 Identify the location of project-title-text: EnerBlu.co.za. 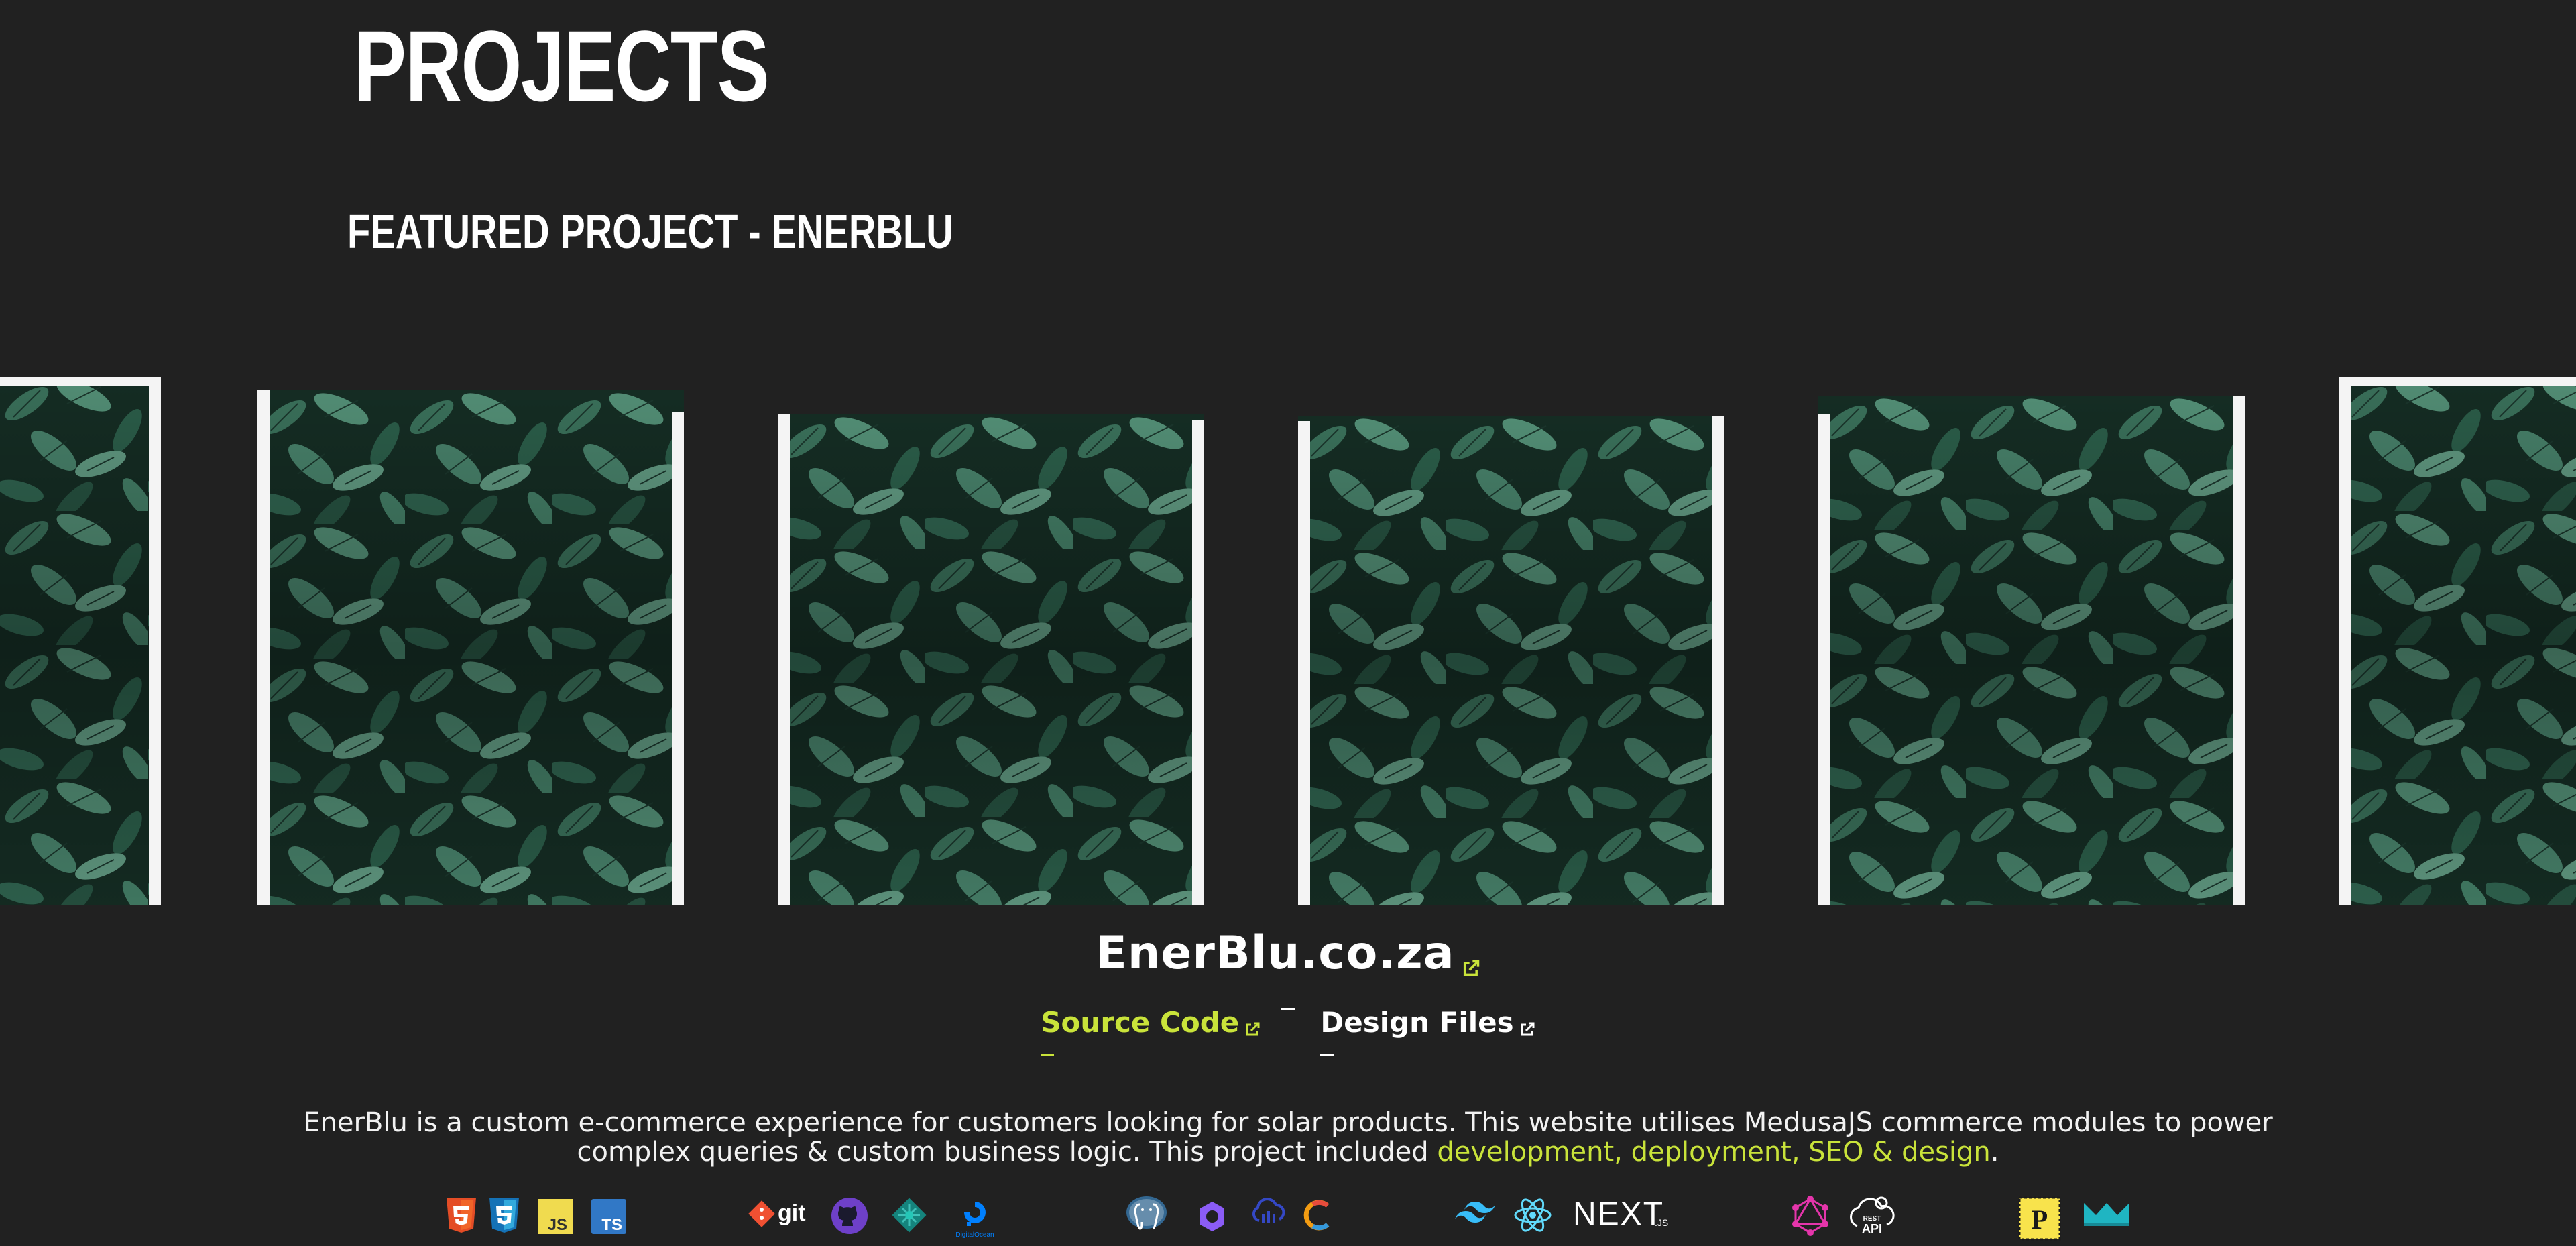
(1275, 953).